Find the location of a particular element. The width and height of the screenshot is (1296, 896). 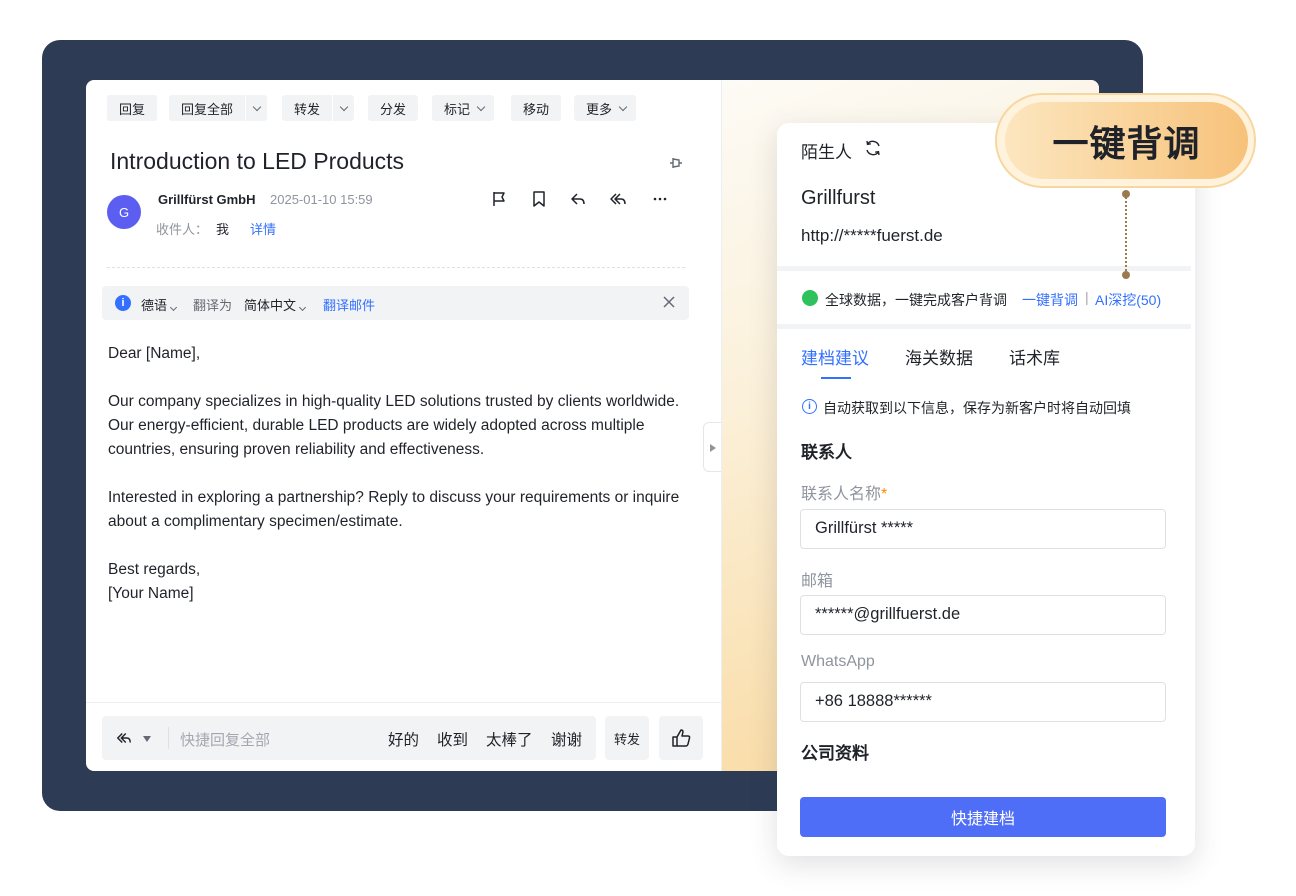

reply-all-dropdown is located at coordinates (256, 108).